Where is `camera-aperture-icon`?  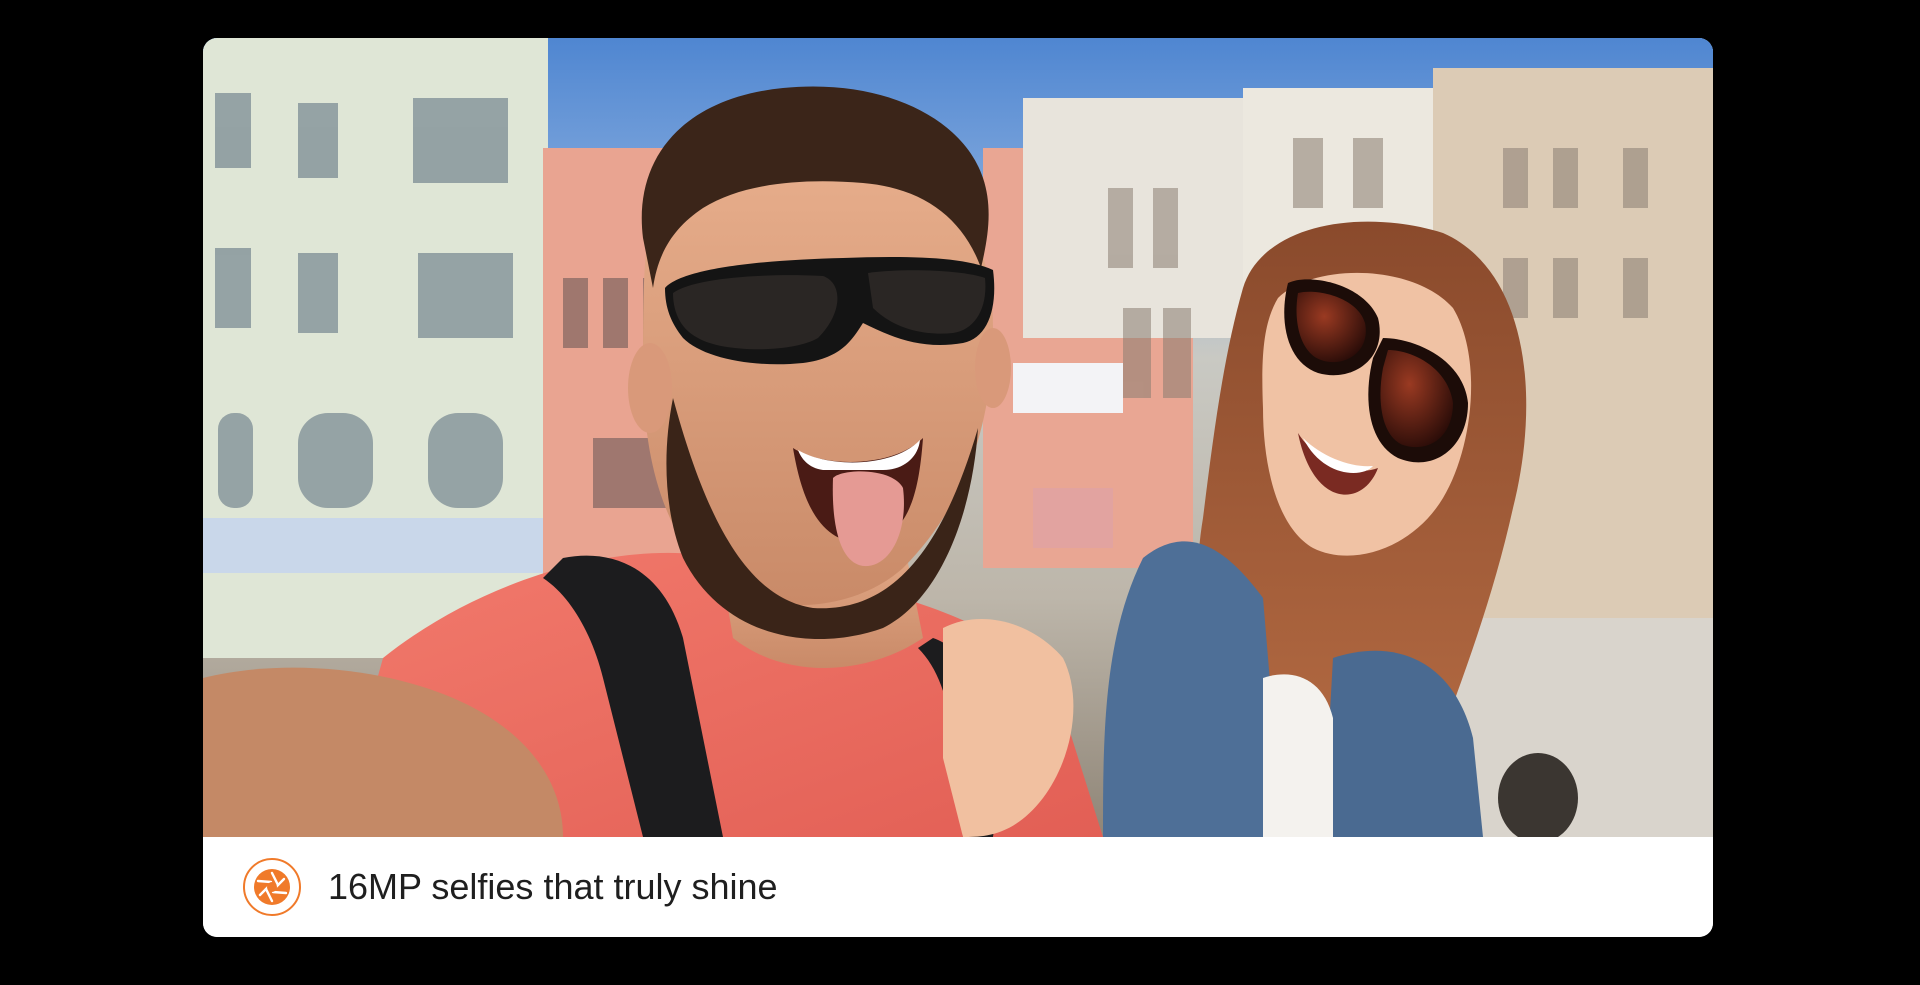 camera-aperture-icon is located at coordinates (272, 887).